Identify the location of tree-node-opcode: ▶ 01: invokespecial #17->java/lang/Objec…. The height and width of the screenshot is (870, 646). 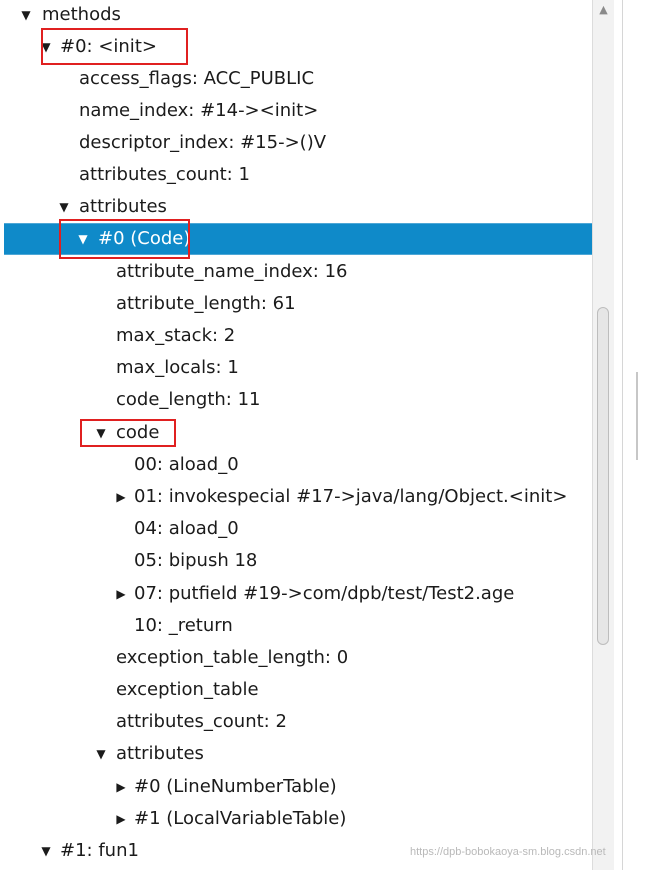
(296, 497).